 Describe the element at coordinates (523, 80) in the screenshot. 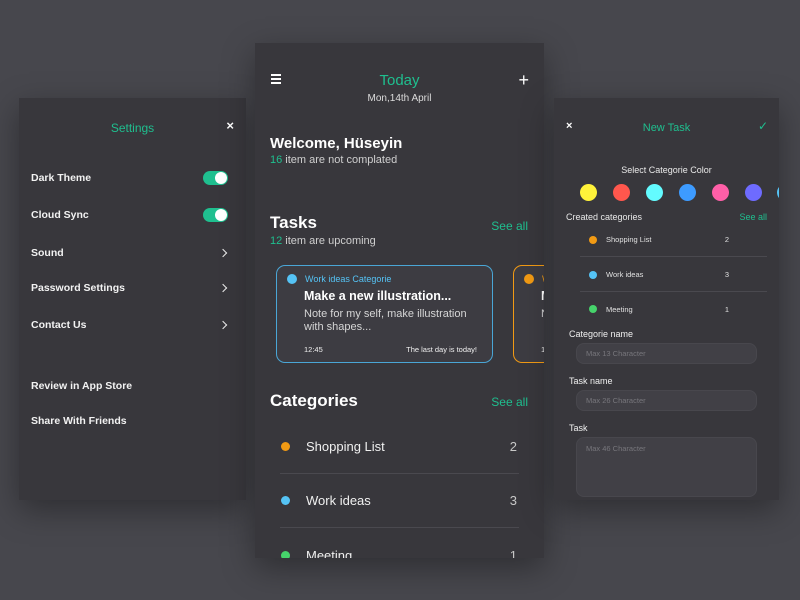

I see `add-icon: +` at that location.